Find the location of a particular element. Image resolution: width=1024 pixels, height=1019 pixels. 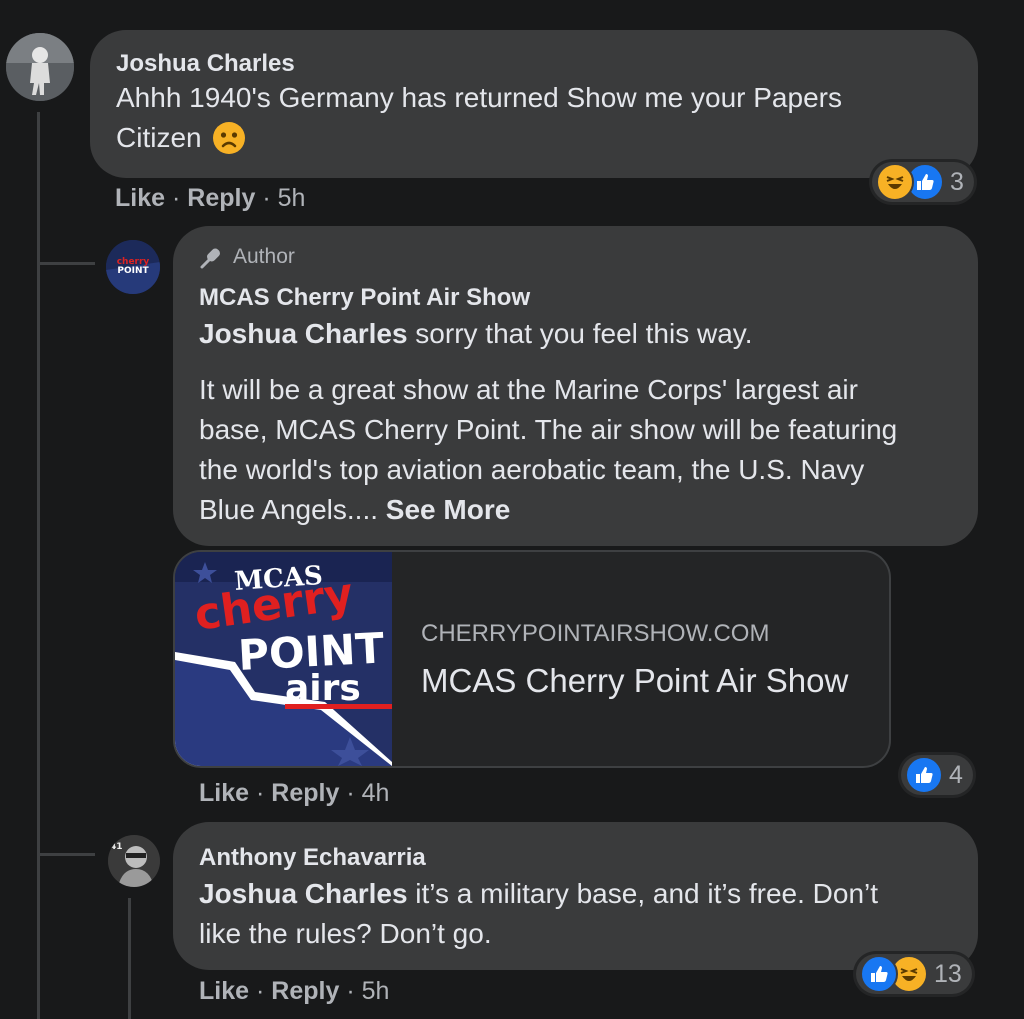

comment-author: MCAS Cherry Point Air Show is located at coordinates (364, 298).